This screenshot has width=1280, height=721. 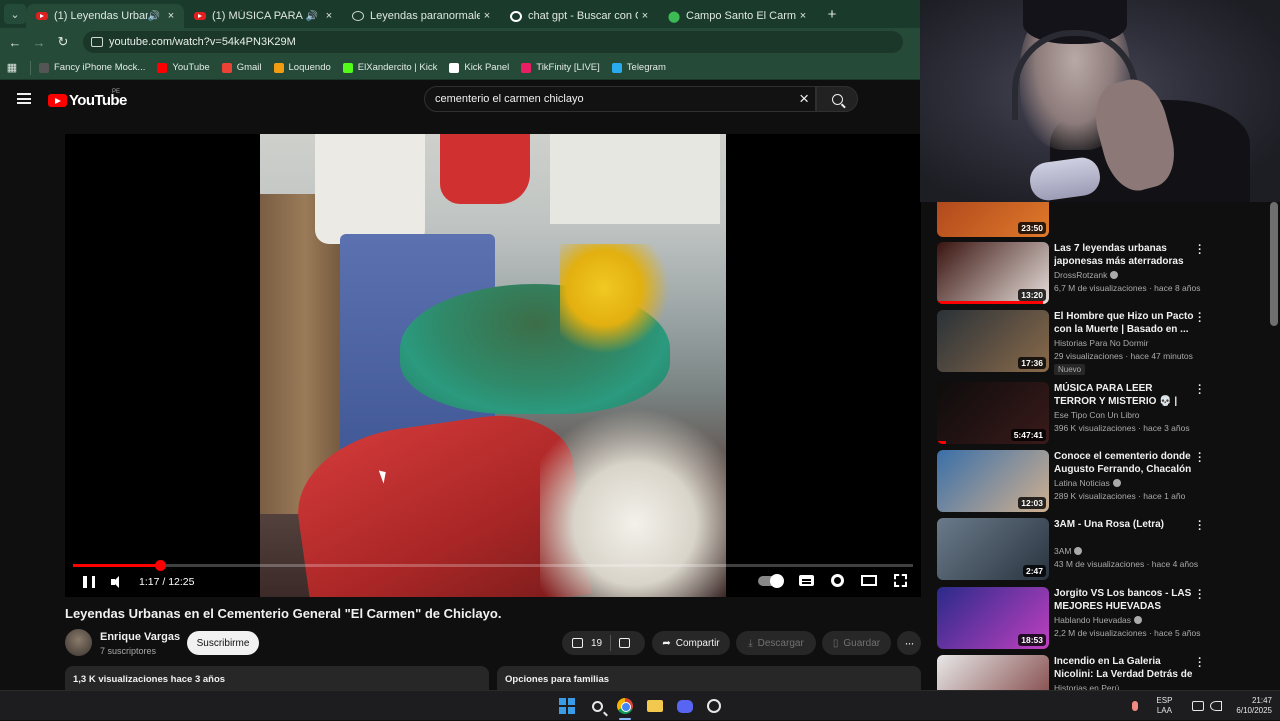 I want to click on clear-search-icon: ×, so click(x=804, y=99).